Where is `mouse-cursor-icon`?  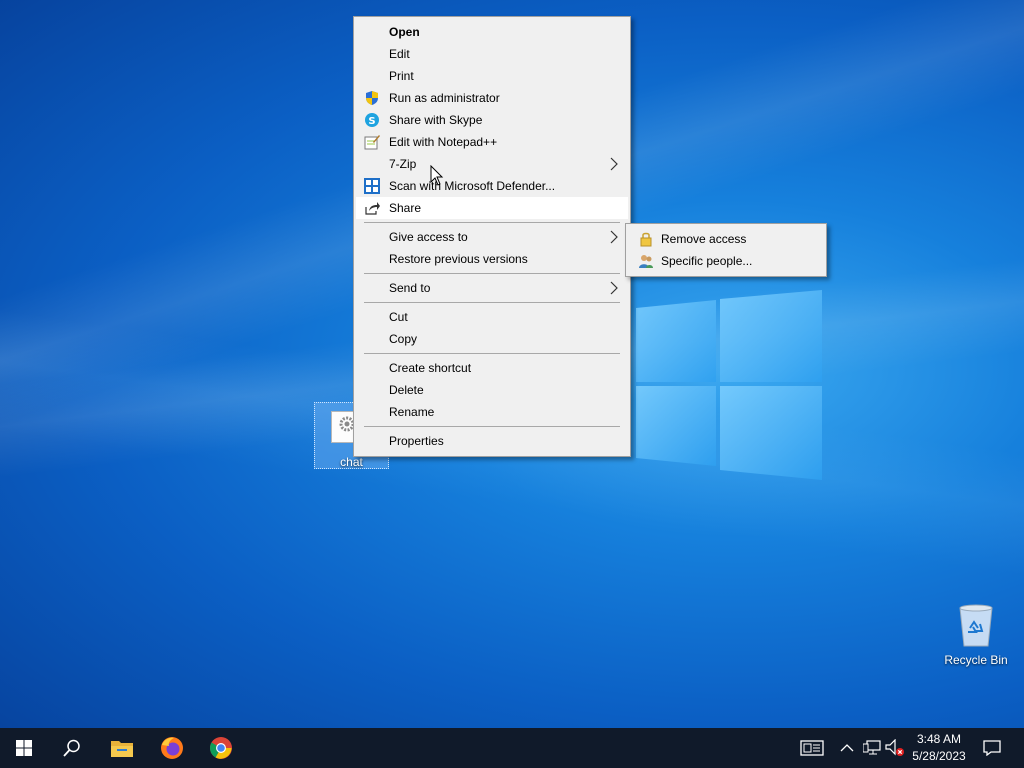
mouse-cursor-icon is located at coordinates (437, 175).